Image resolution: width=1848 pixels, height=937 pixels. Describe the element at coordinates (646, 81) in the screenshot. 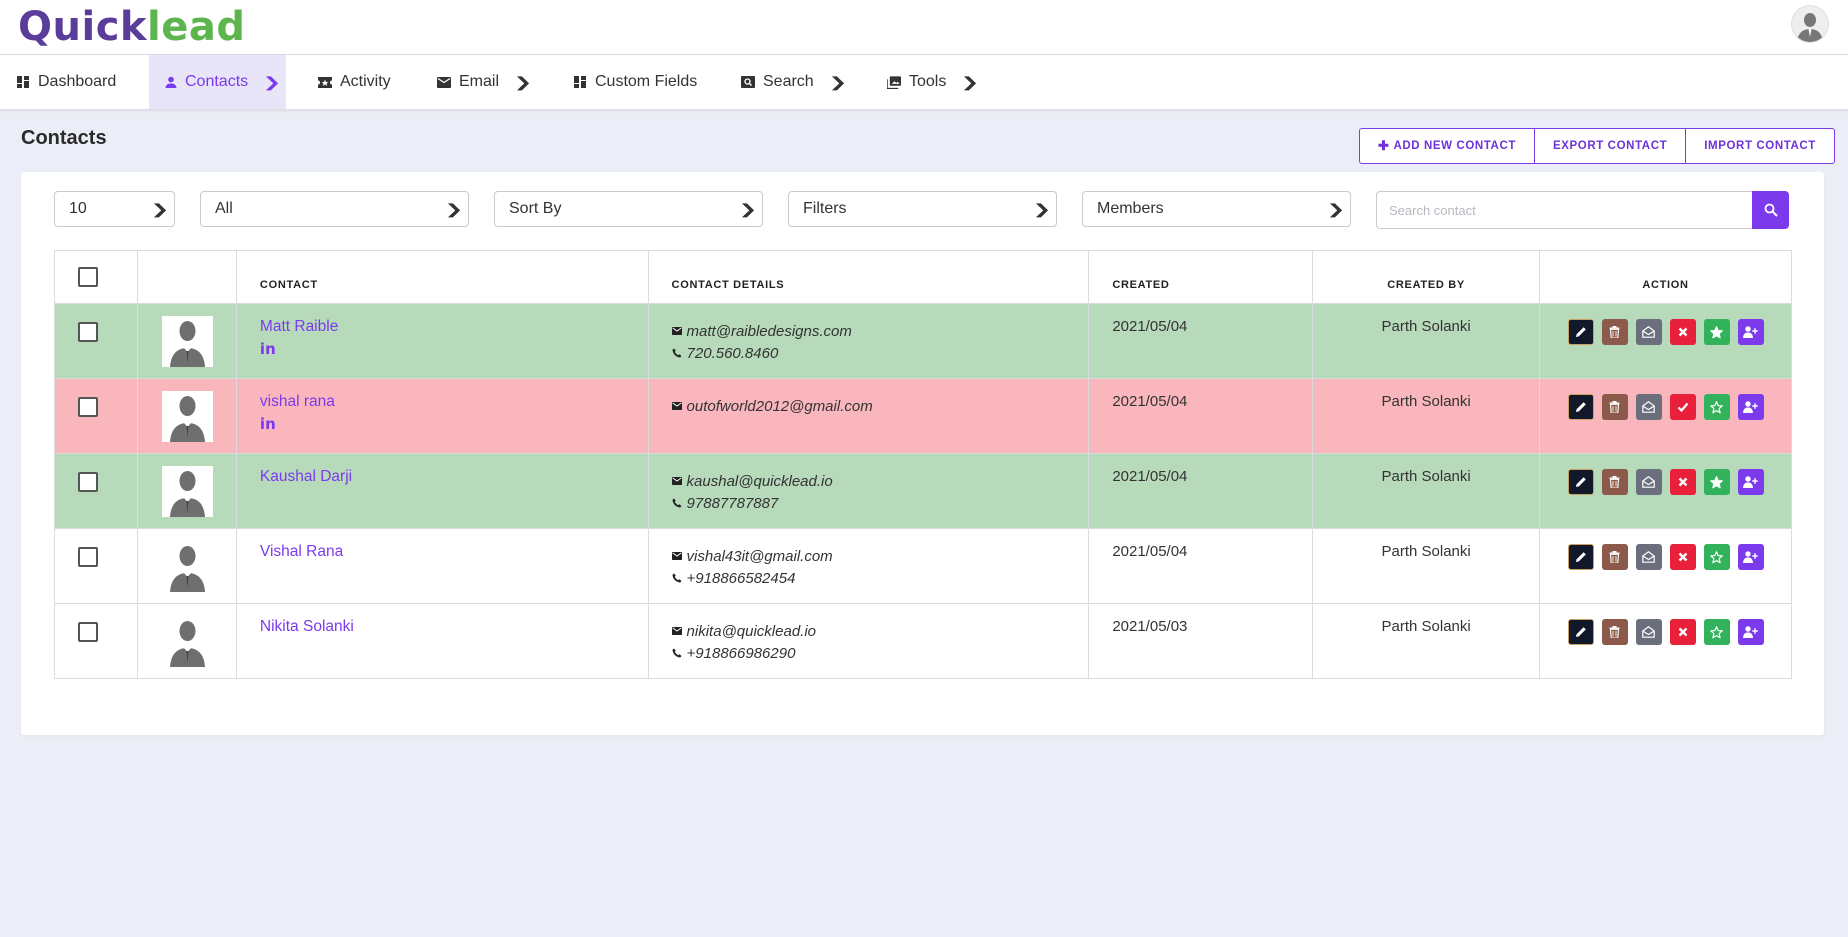

I see `nav-label-custom-fields: Custom Fields` at that location.